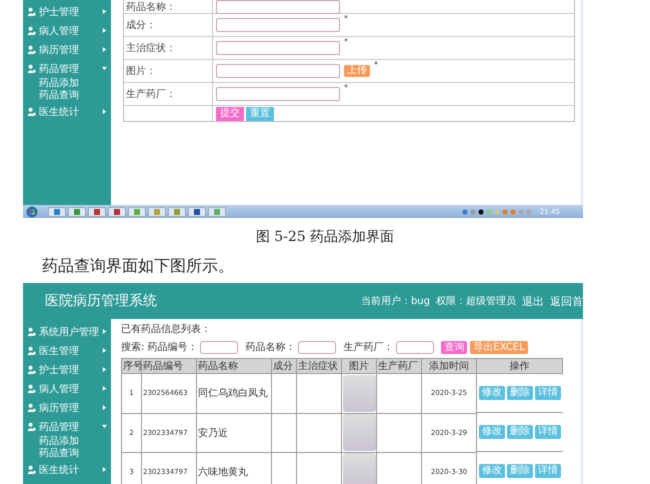 The image size is (650, 484). What do you see at coordinates (449, 366) in the screenshot?
I see `column-header: 添加时间` at bounding box center [449, 366].